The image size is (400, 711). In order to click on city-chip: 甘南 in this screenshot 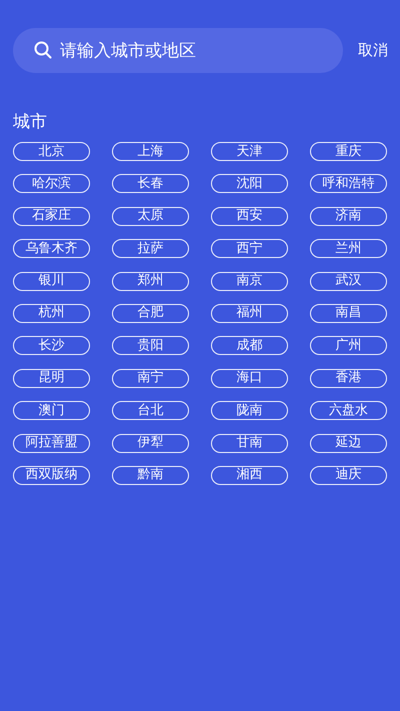, I will do `click(249, 443)`.